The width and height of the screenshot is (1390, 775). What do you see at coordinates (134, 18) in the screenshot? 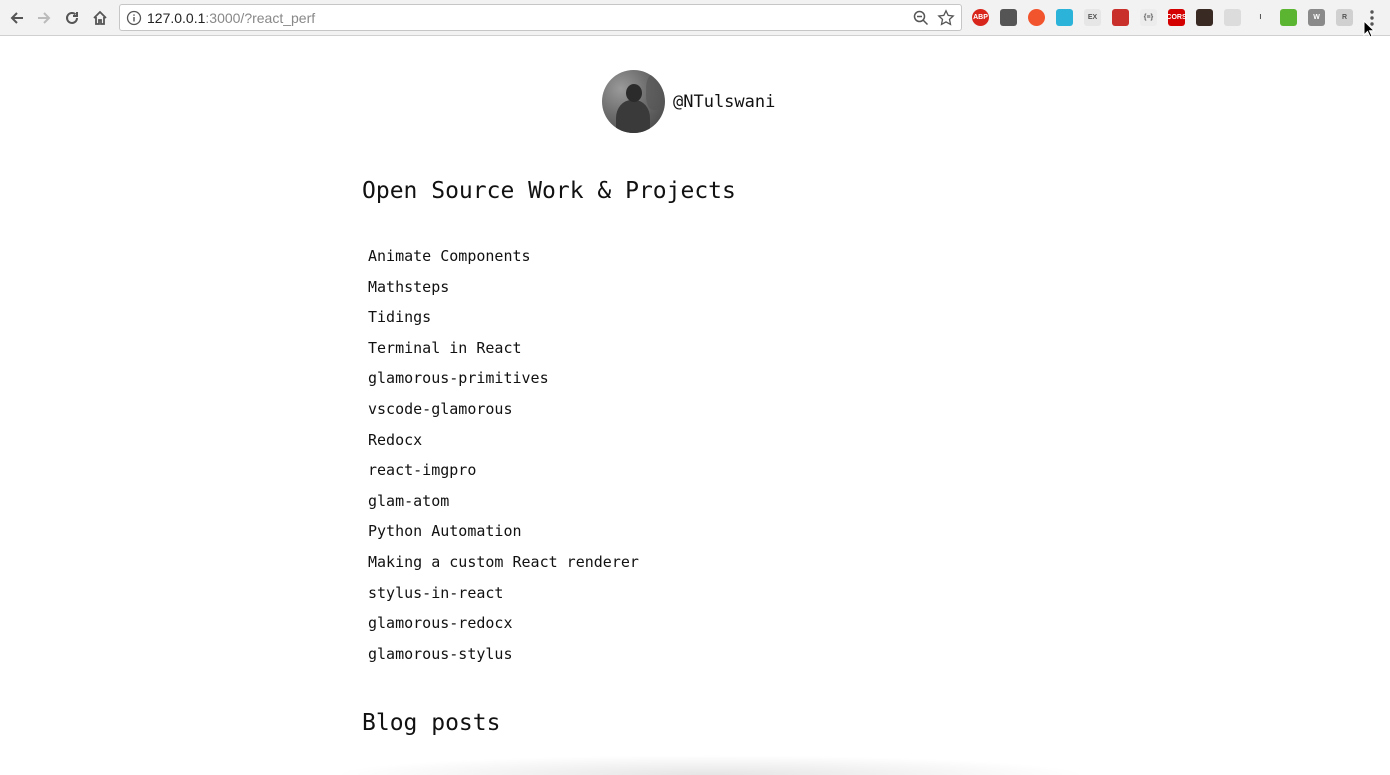
I see `info-icon` at bounding box center [134, 18].